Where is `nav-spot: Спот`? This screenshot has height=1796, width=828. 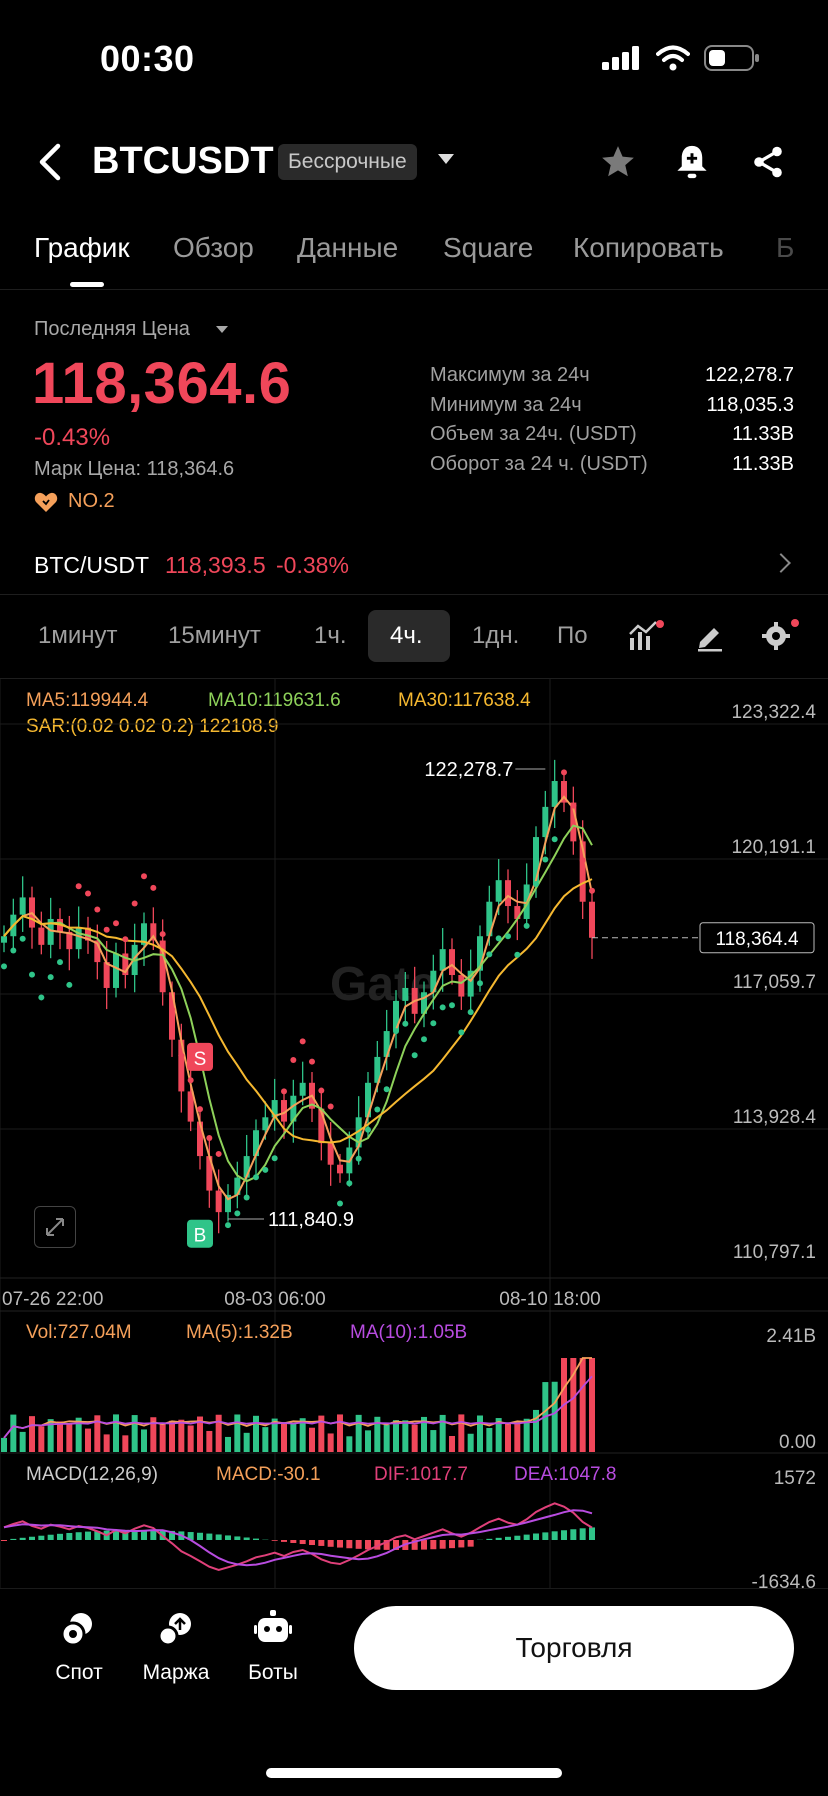 nav-spot: Спот is located at coordinates (79, 1647).